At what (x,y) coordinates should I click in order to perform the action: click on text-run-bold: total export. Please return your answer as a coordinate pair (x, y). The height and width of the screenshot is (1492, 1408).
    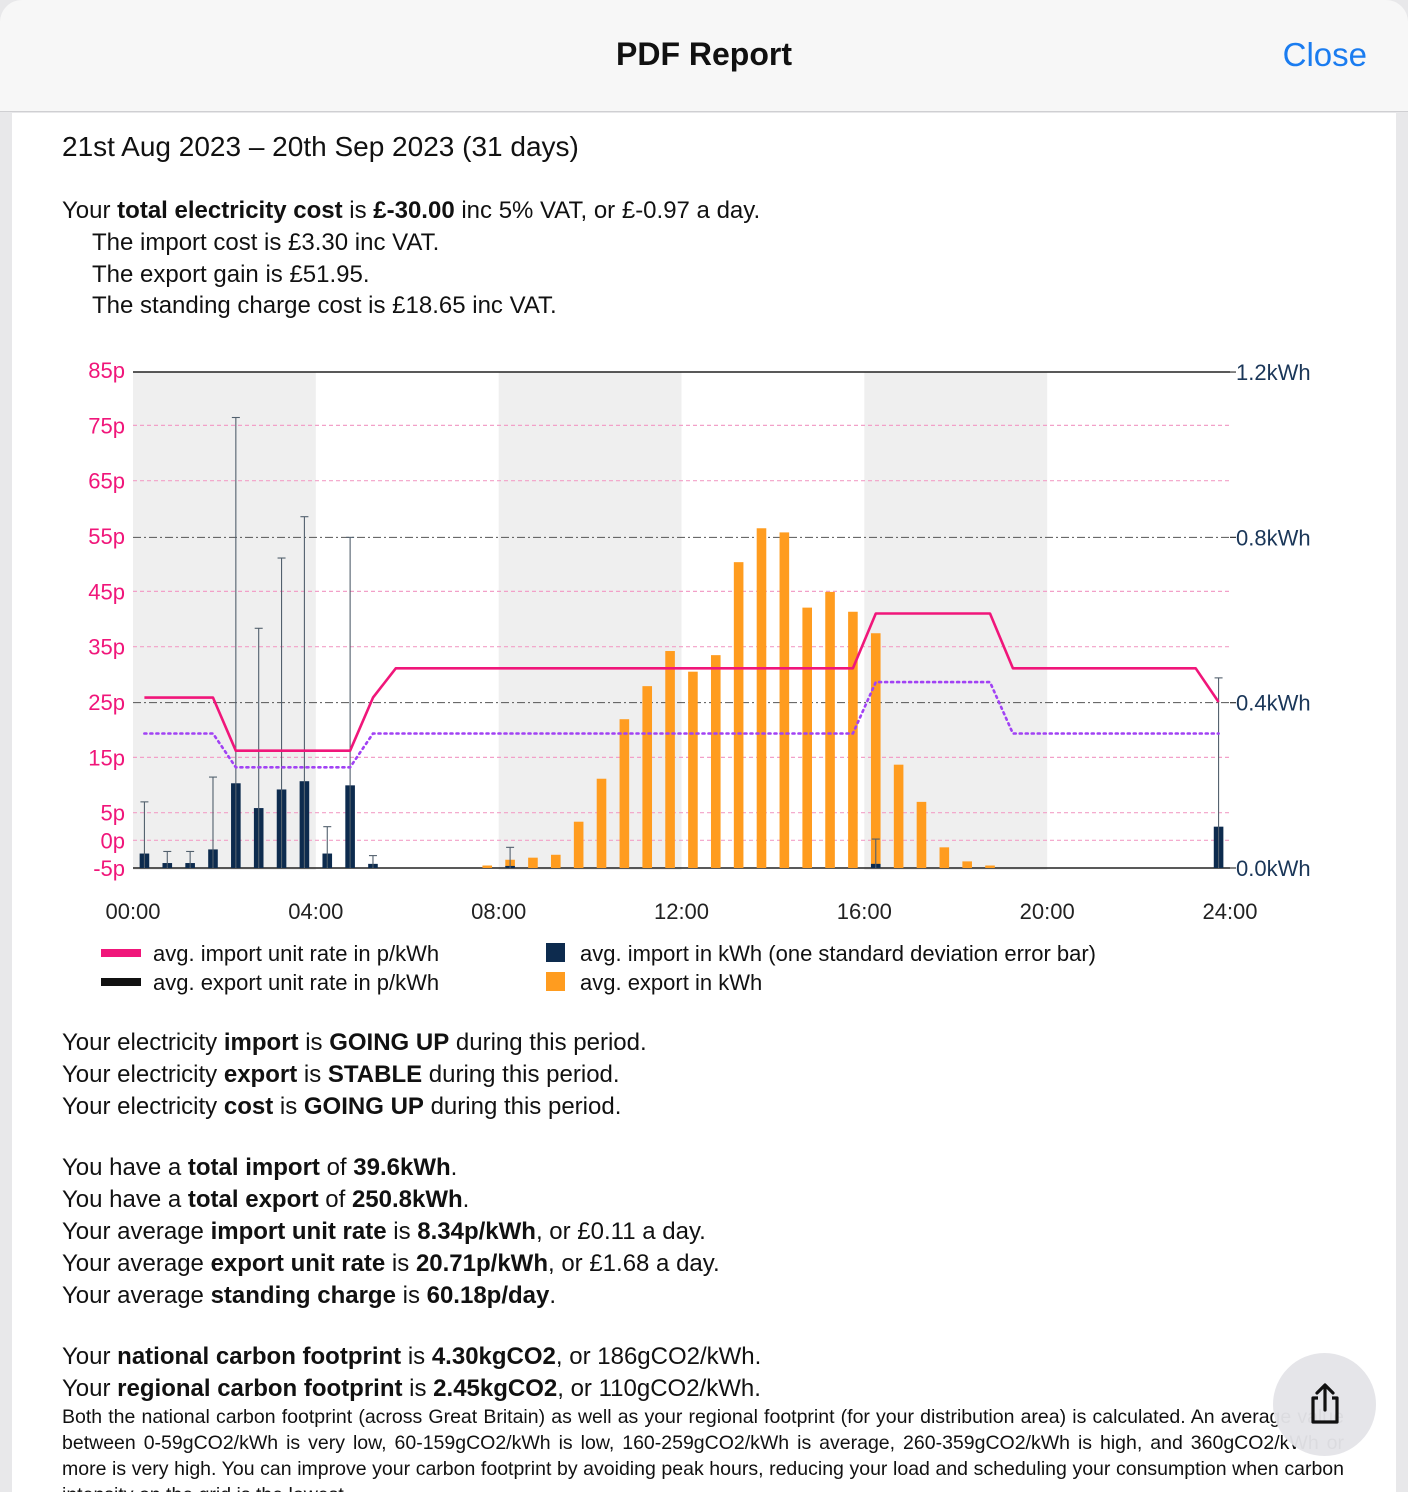
    Looking at the image, I should click on (253, 1199).